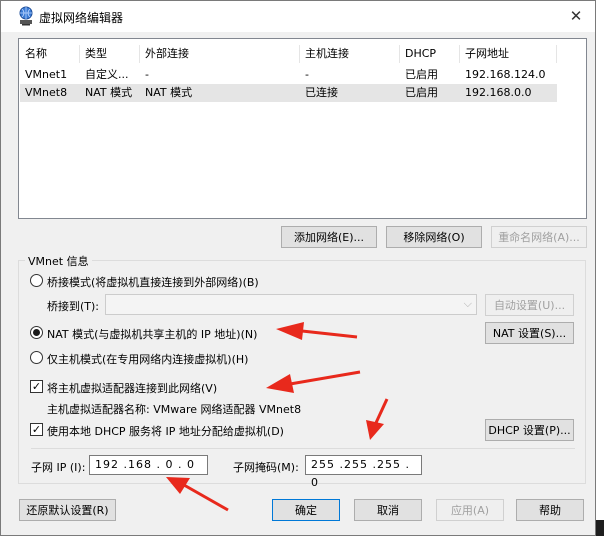  I want to click on bridge-to-select: ⌵, so click(291, 304).